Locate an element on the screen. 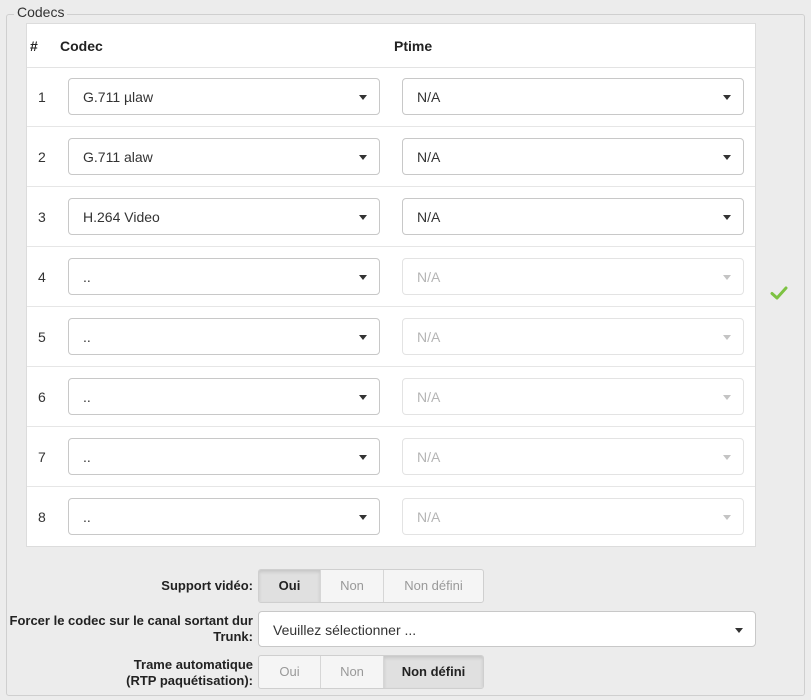 The image size is (811, 700). trame-auto-oui-button: Oui is located at coordinates (290, 672).